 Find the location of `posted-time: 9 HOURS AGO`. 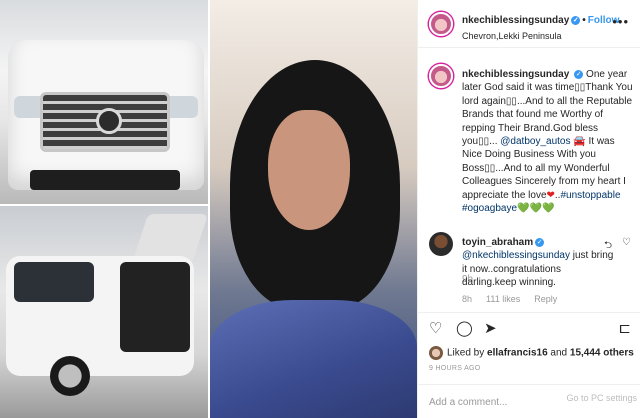

posted-time: 9 HOURS AGO is located at coordinates (455, 368).